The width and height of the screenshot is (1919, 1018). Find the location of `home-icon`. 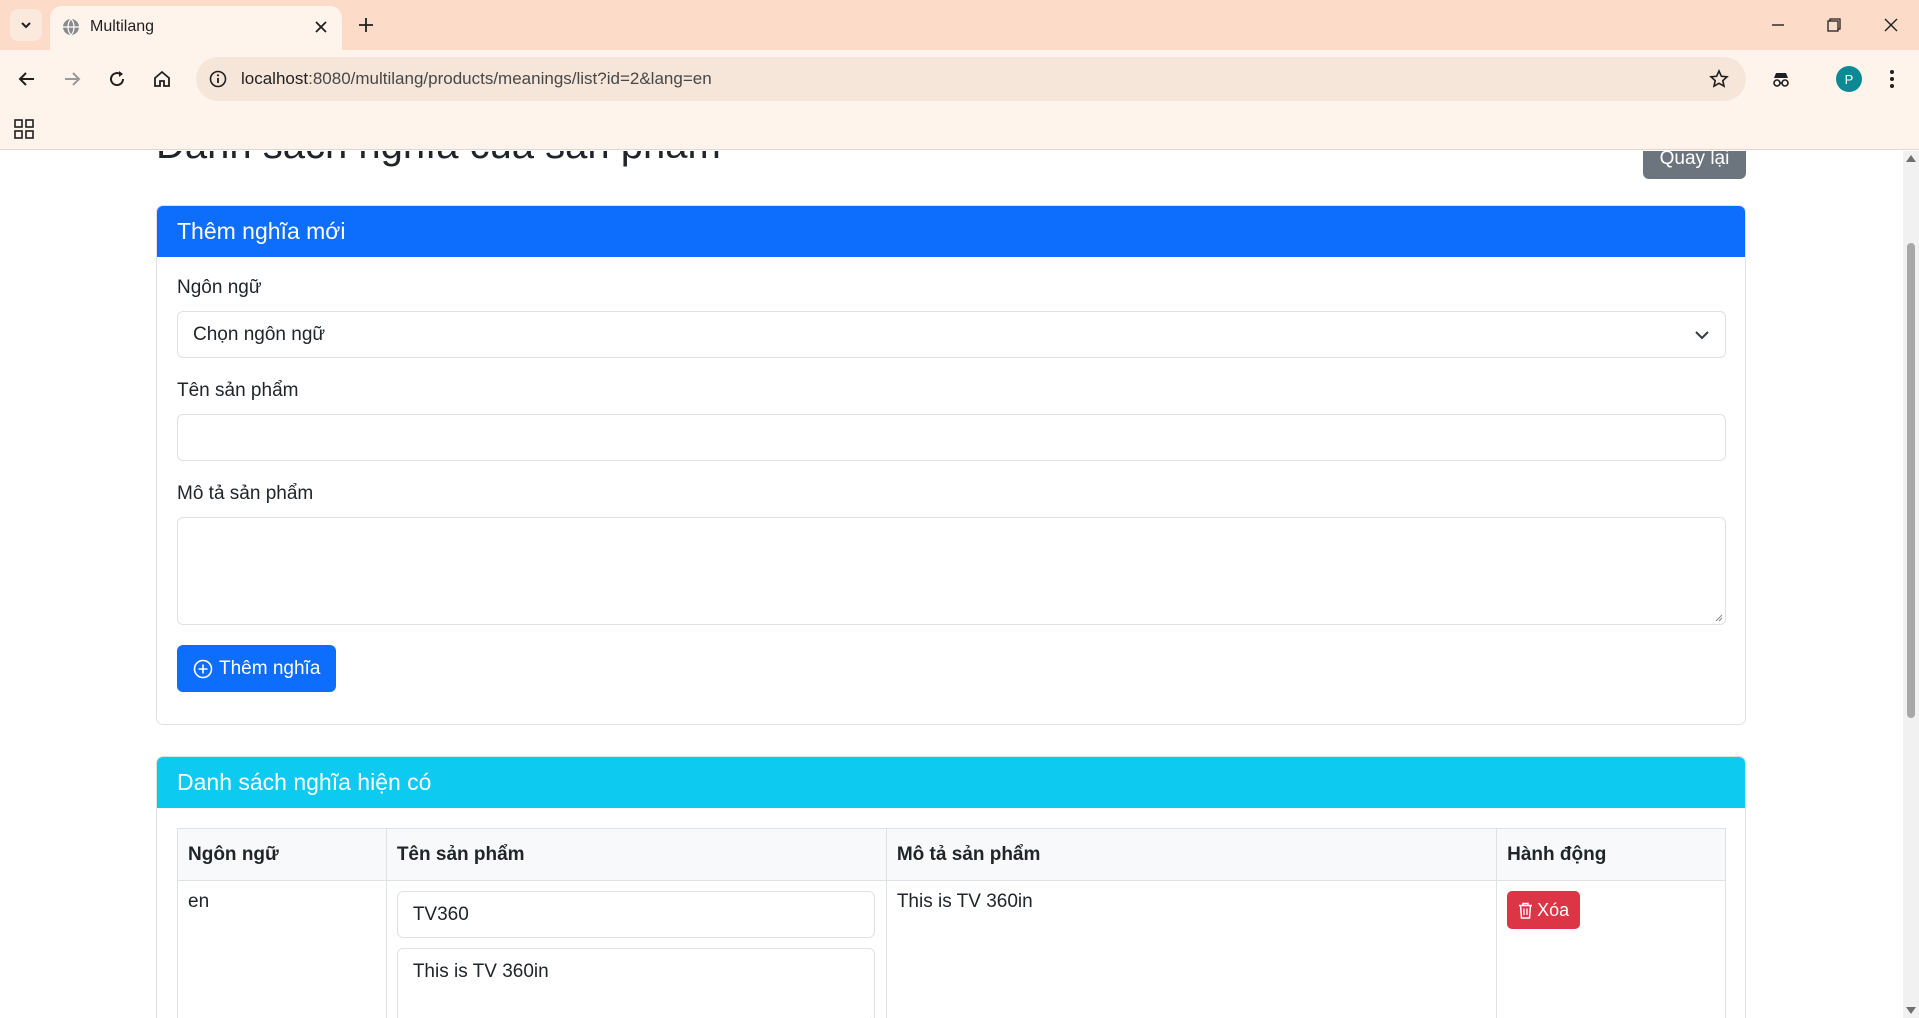

home-icon is located at coordinates (162, 79).